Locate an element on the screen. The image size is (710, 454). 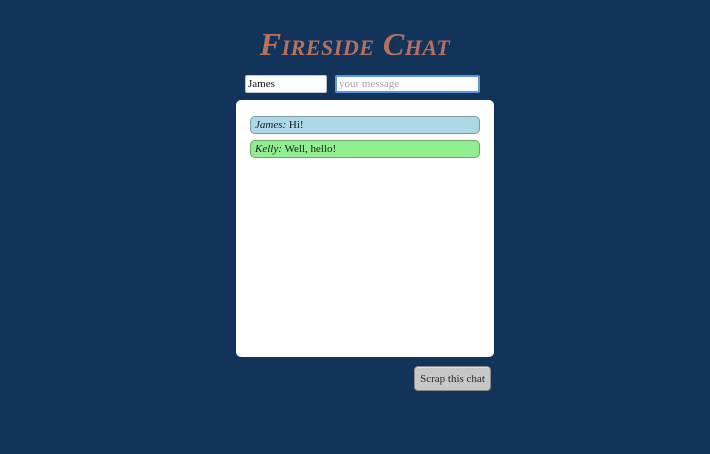
message-author: James: is located at coordinates (271, 125).